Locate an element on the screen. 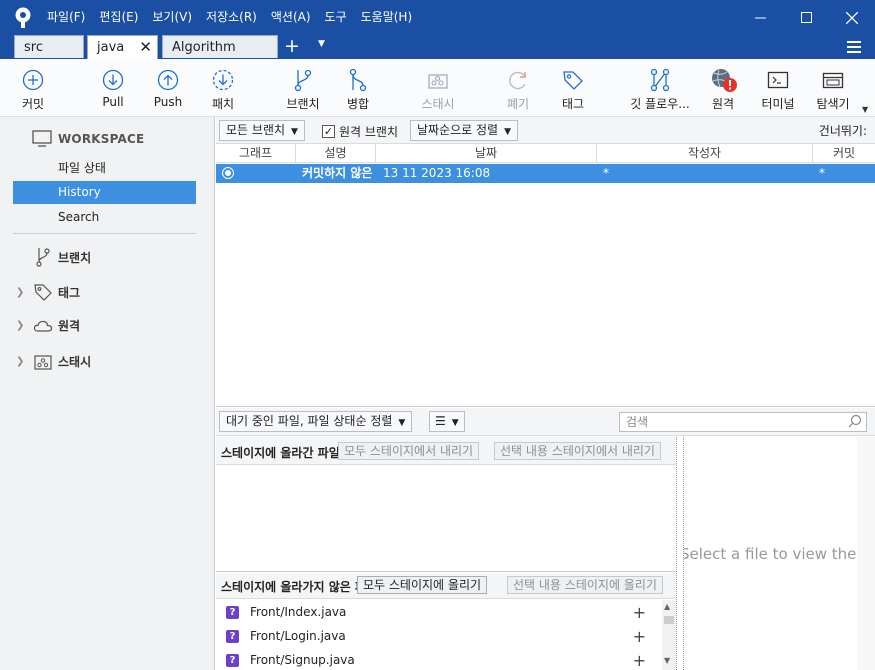 The image size is (875, 670). tab-algorithm: Algorithm is located at coordinates (220, 46).